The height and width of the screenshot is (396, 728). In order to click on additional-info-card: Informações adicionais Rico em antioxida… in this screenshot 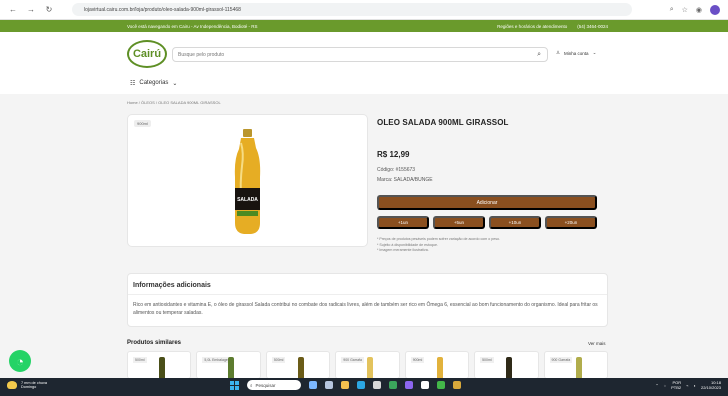, I will do `click(367, 300)`.